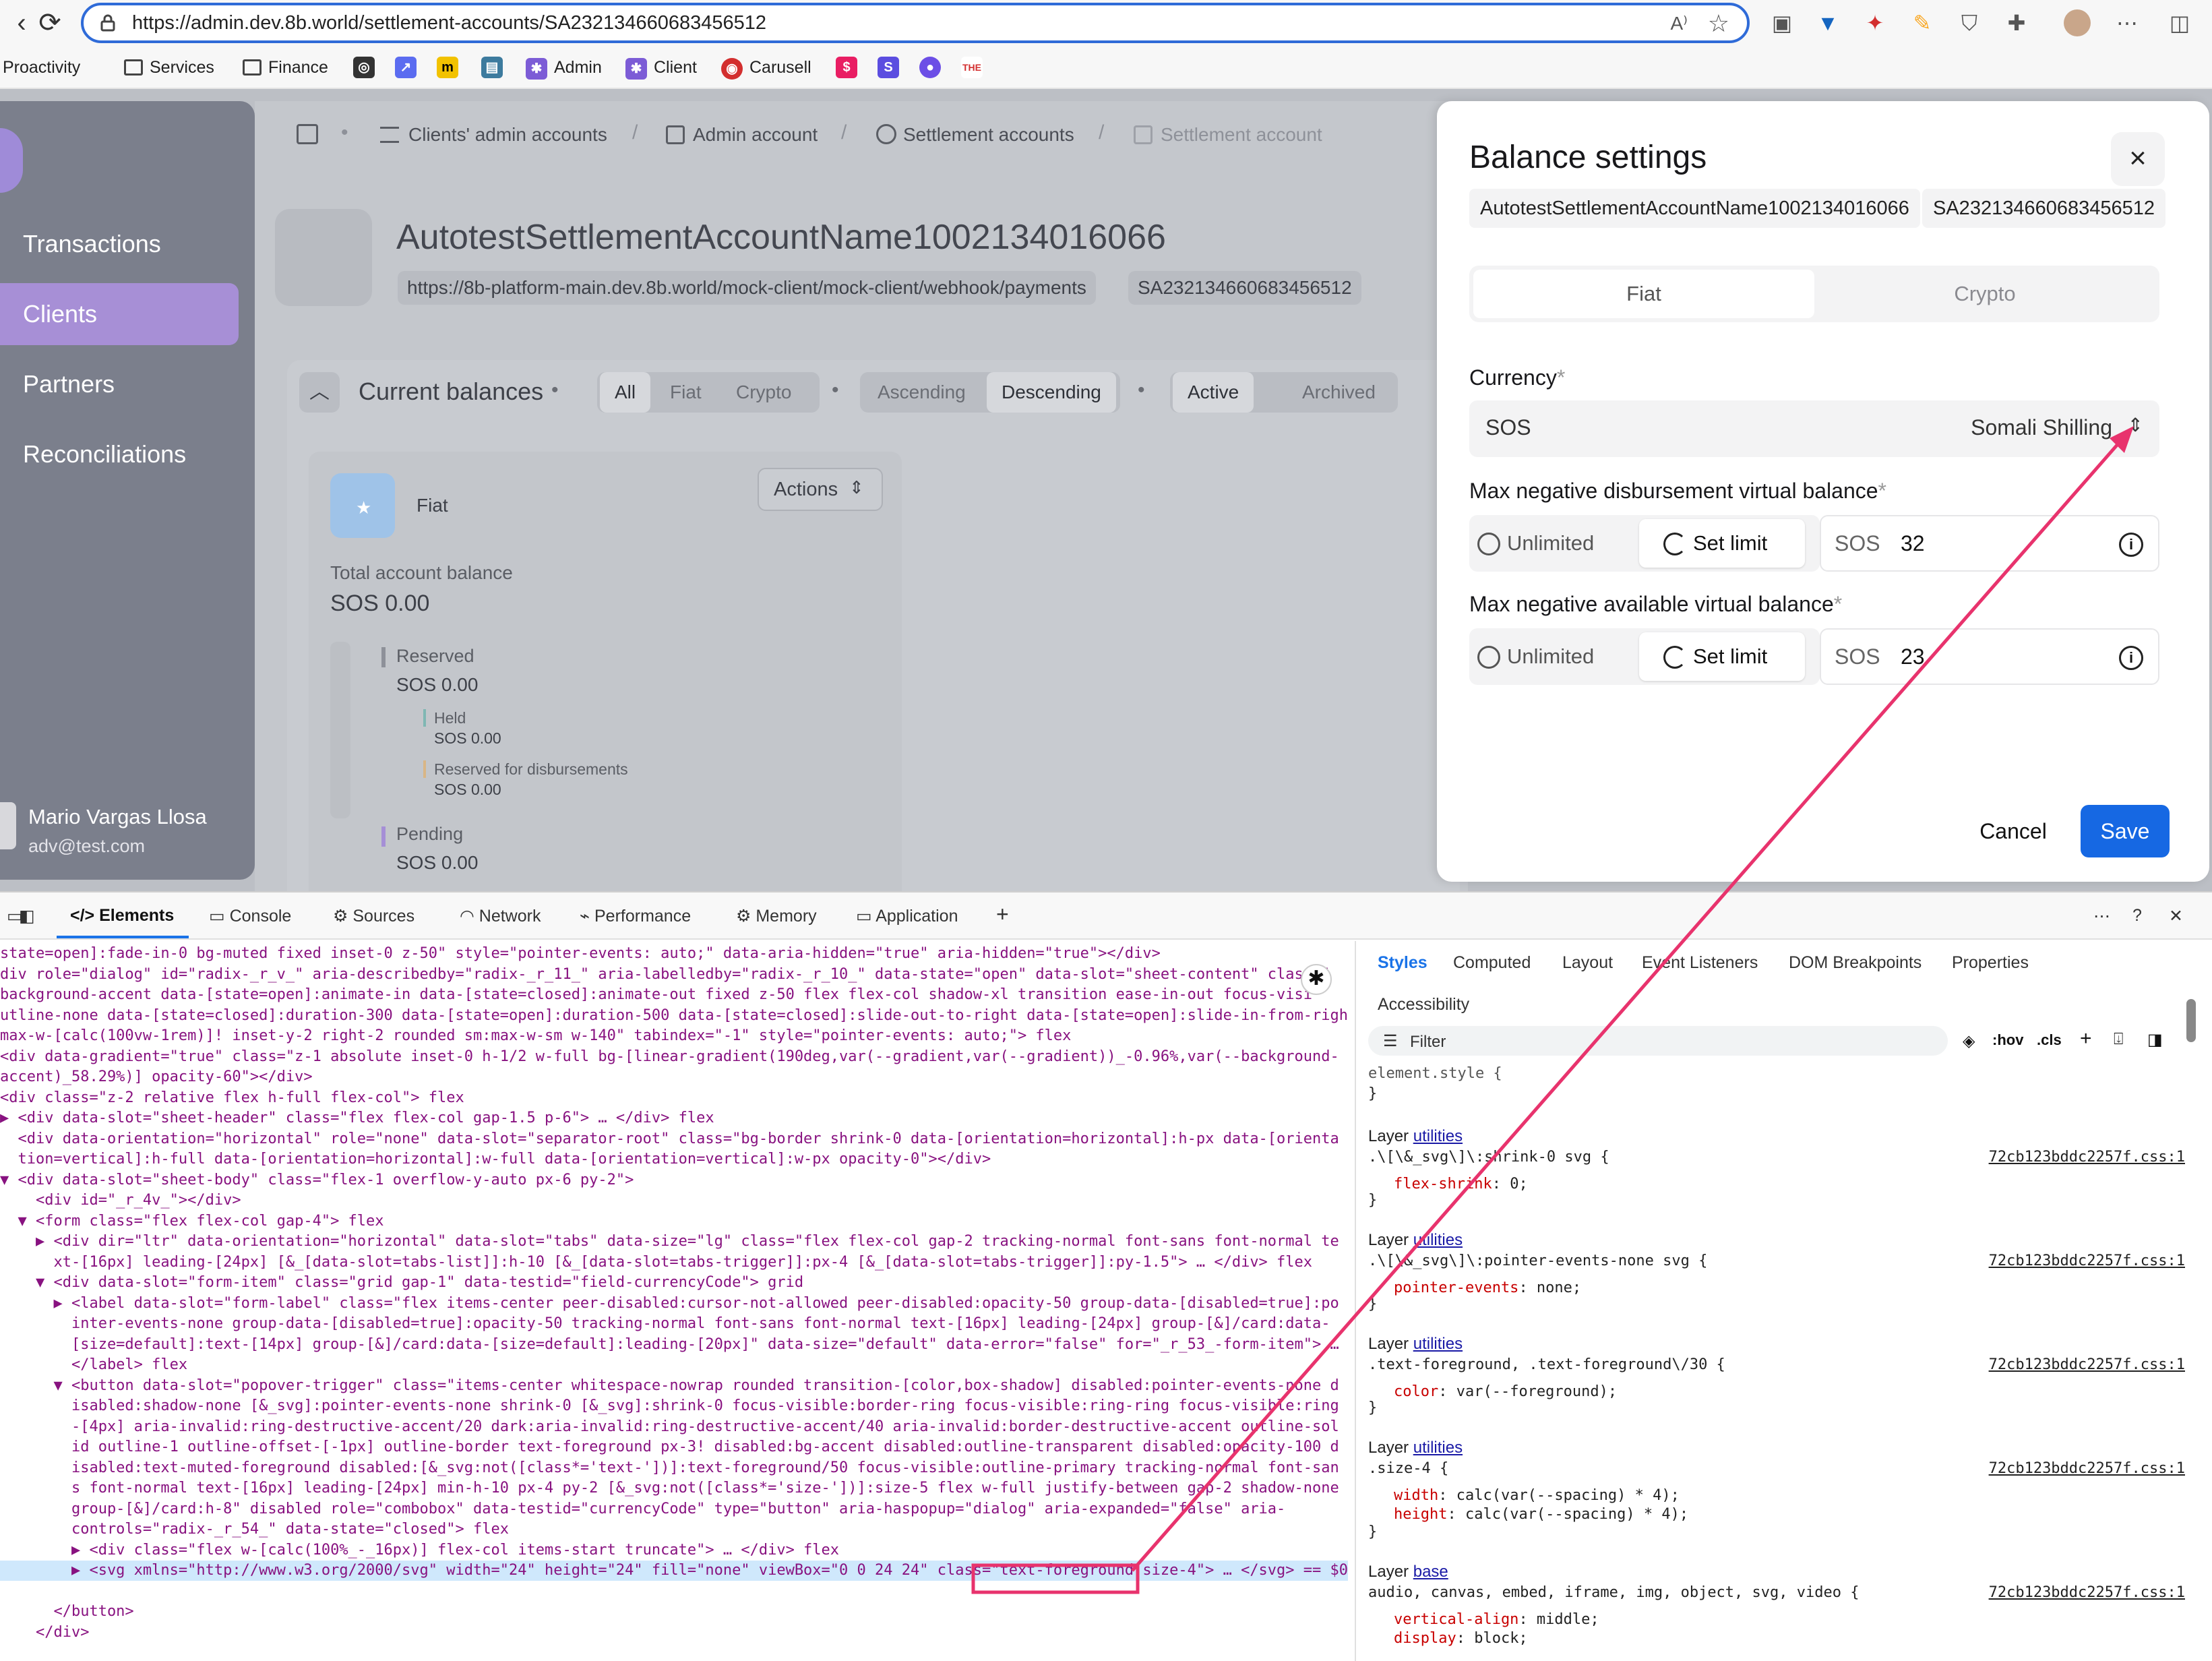 The image size is (2212, 1661). Describe the element at coordinates (1827, 23) in the screenshot. I see `extension-v-icon: ▼` at that location.